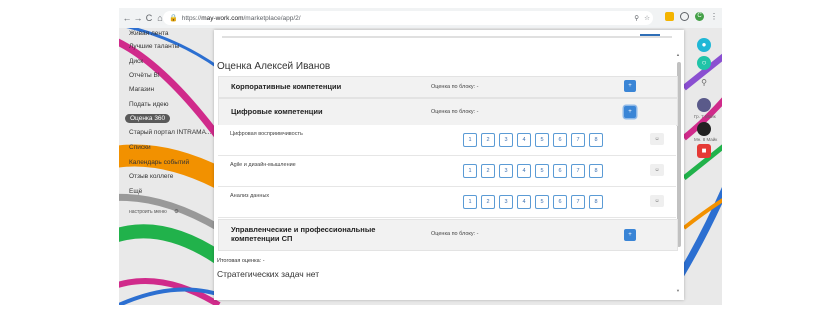 This screenshot has width=840, height=313. I want to click on competency-label: Agile и дизайн-мышление, so click(263, 165).